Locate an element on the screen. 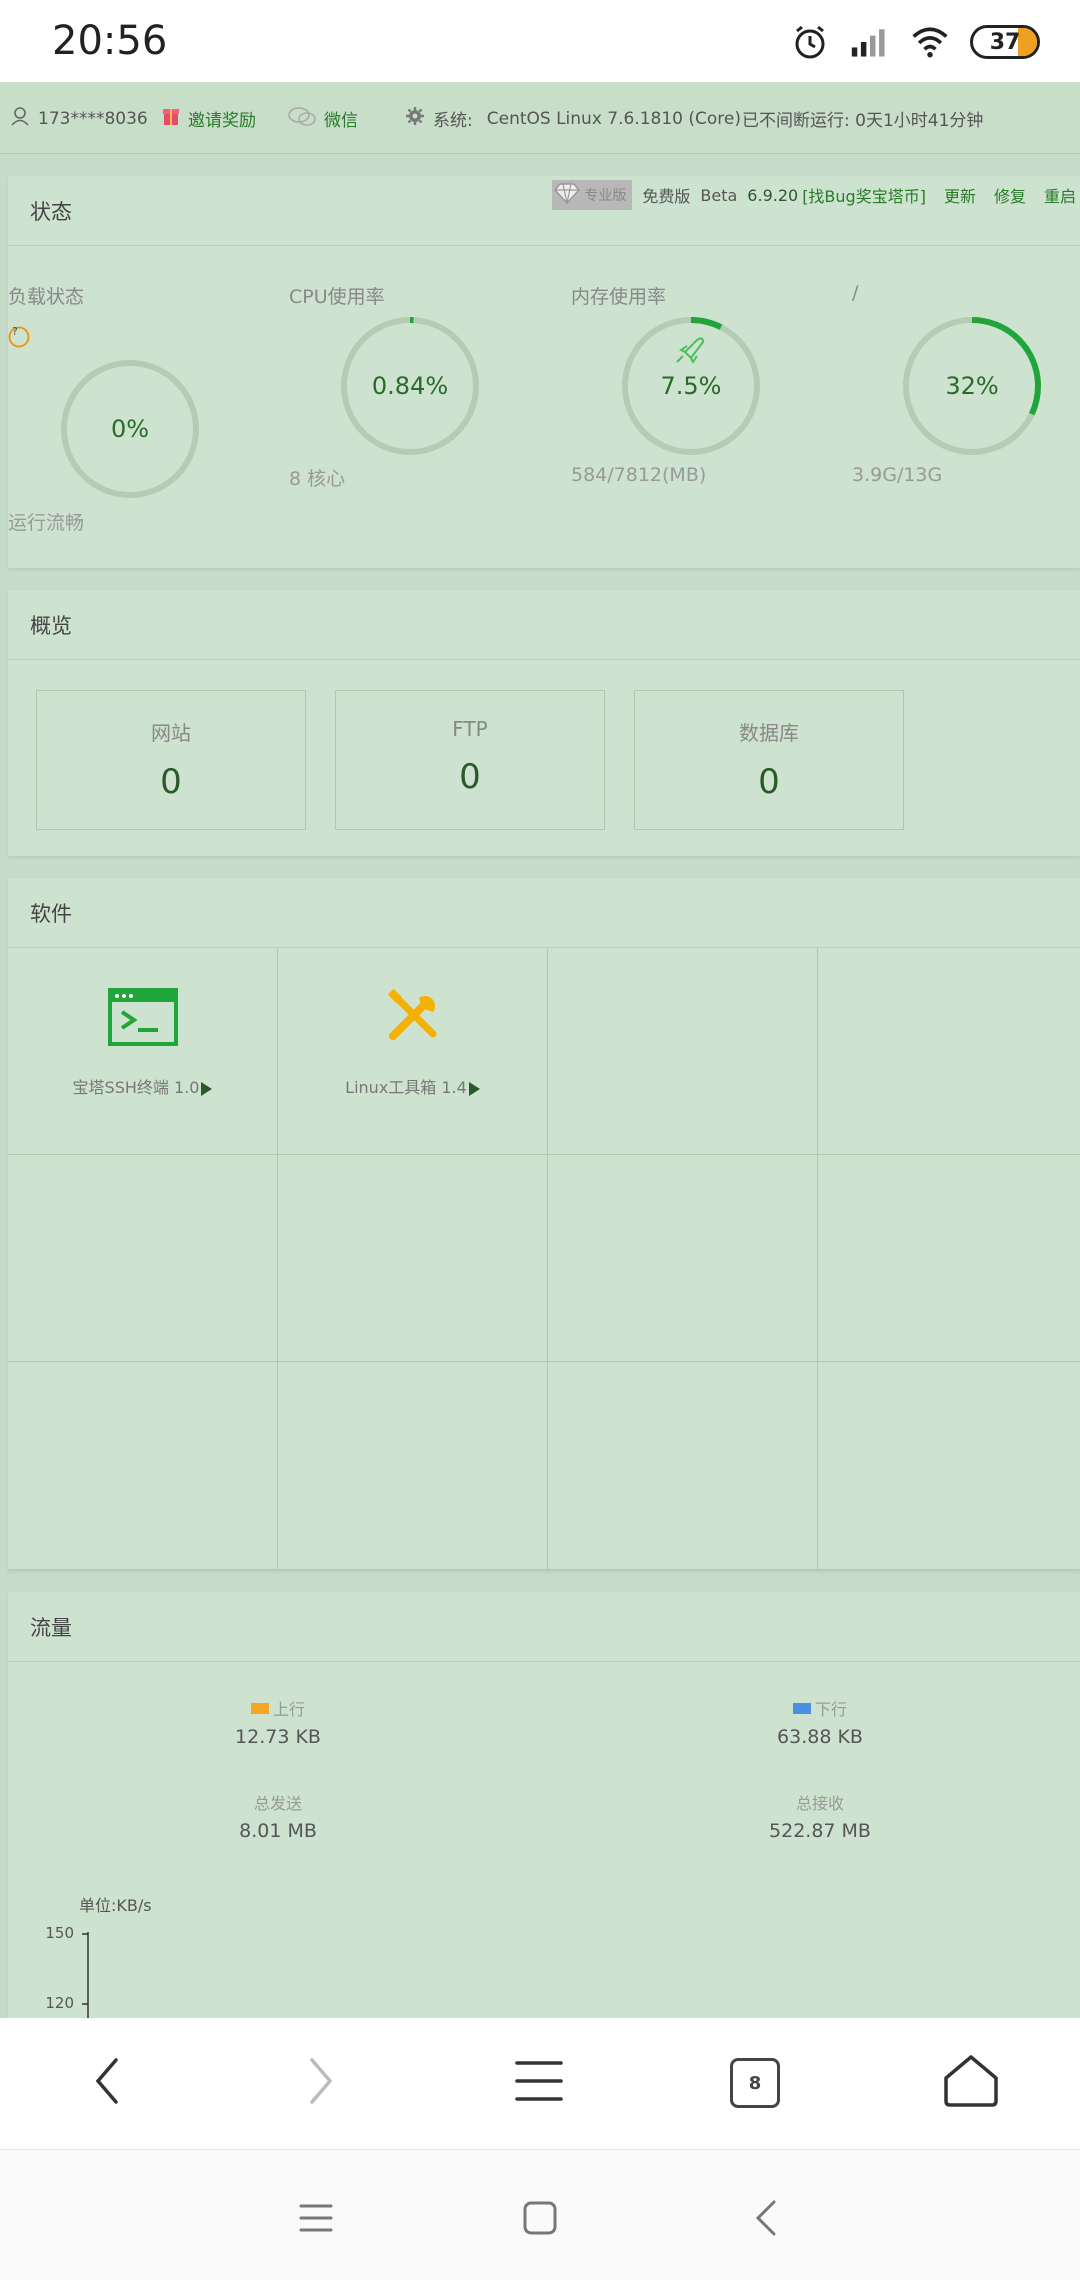 Image resolution: width=1080 pixels, height=2280 pixels. upload-stat: 上行 12.73 KB is located at coordinates (278, 1722).